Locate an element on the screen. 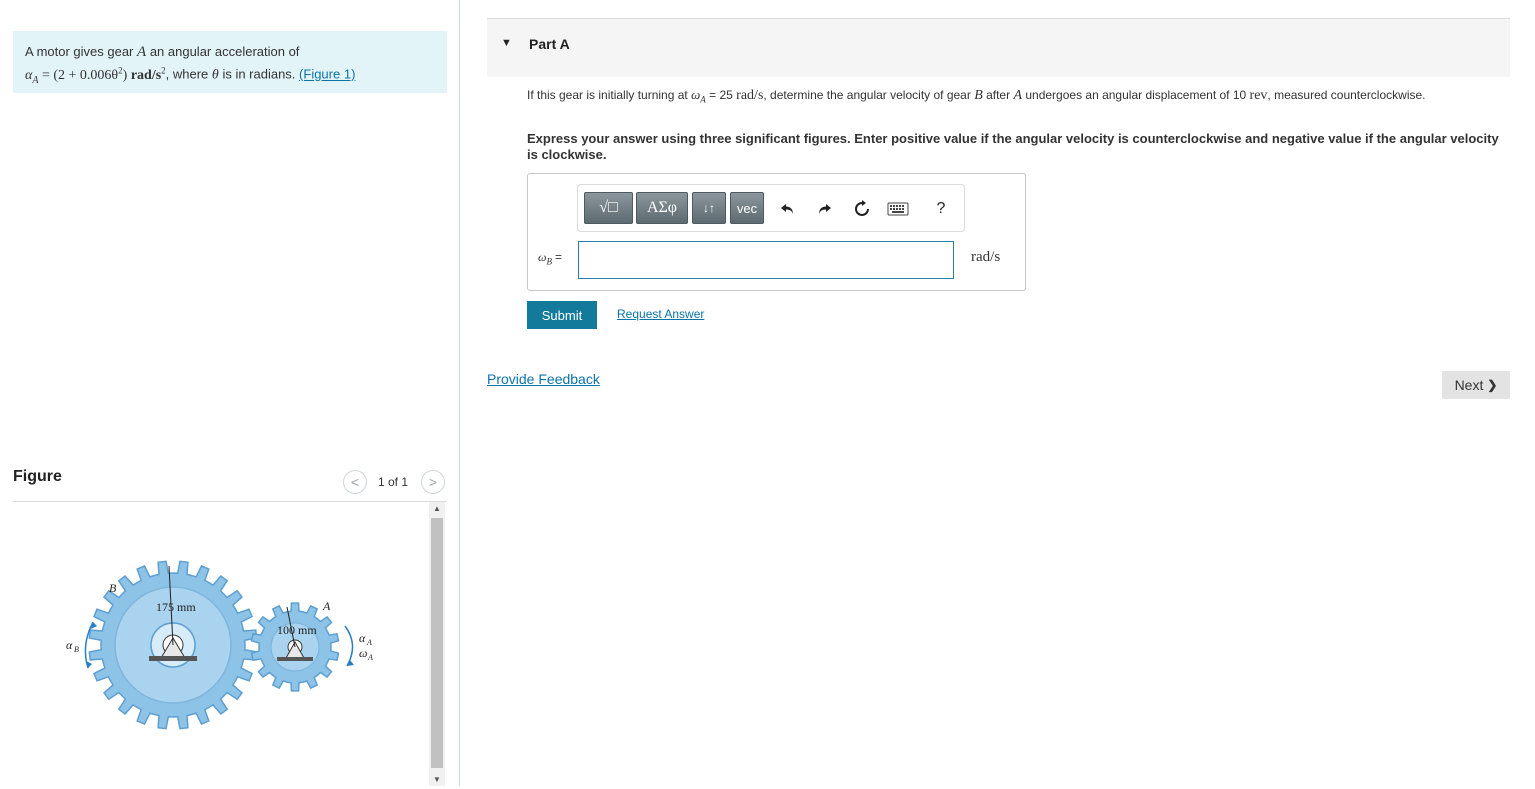  scroll-thumb is located at coordinates (437, 643).